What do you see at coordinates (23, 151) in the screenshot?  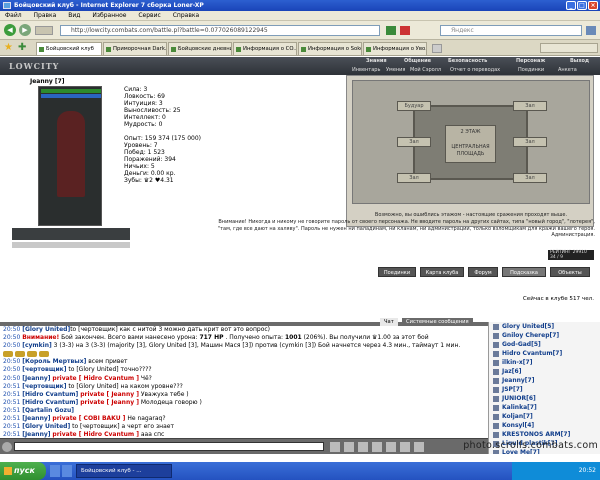 I see `armor-slot` at bounding box center [23, 151].